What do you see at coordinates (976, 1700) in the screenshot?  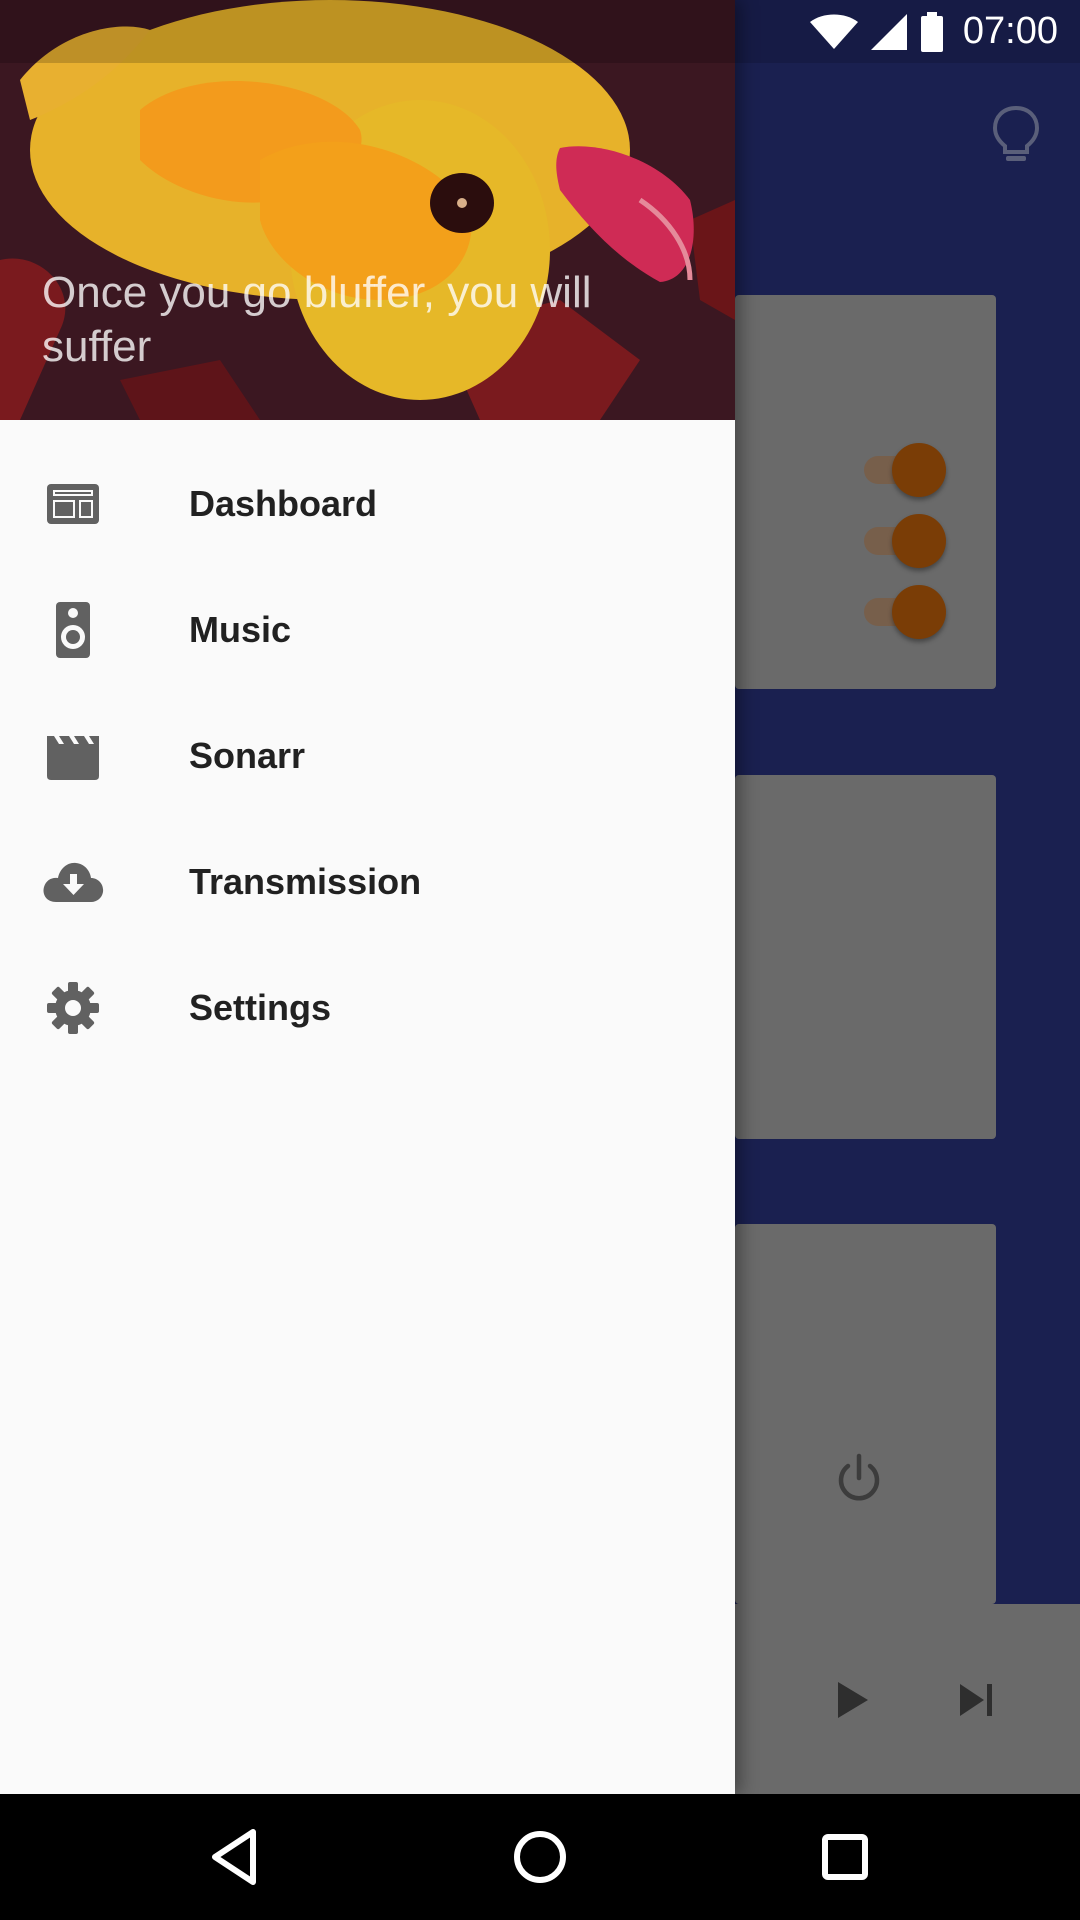 I see `skip-next-icon` at bounding box center [976, 1700].